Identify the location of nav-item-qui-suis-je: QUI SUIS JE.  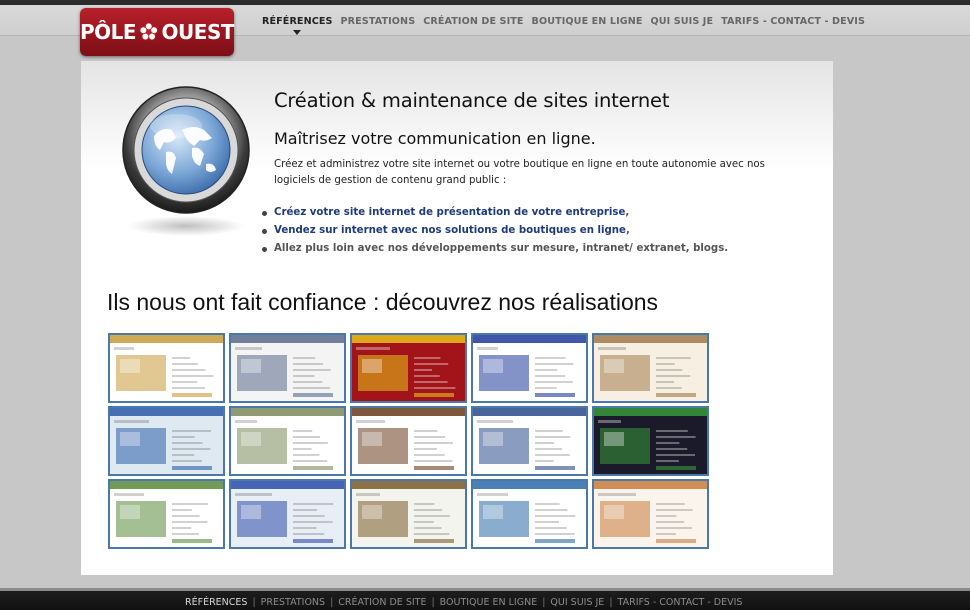
(682, 21).